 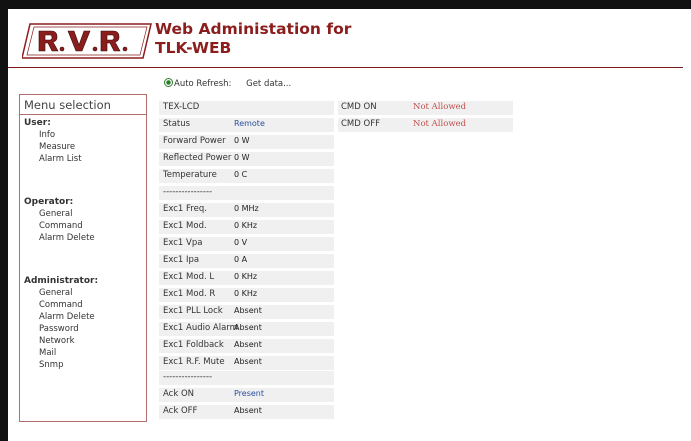 I want to click on table-row: Forward Power 0 W, so click(x=246, y=142).